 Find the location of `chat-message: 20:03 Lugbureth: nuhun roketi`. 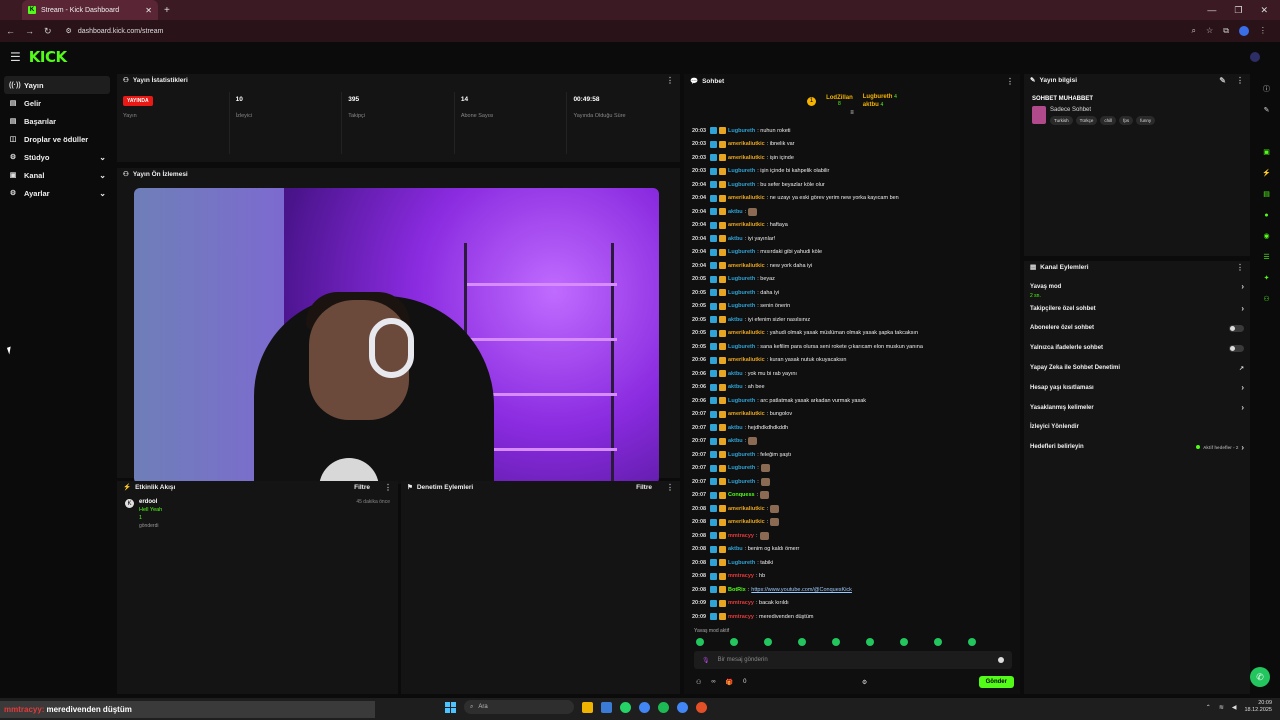

chat-message: 20:03 Lugbureth: nuhun roketi is located at coordinates (854, 131).